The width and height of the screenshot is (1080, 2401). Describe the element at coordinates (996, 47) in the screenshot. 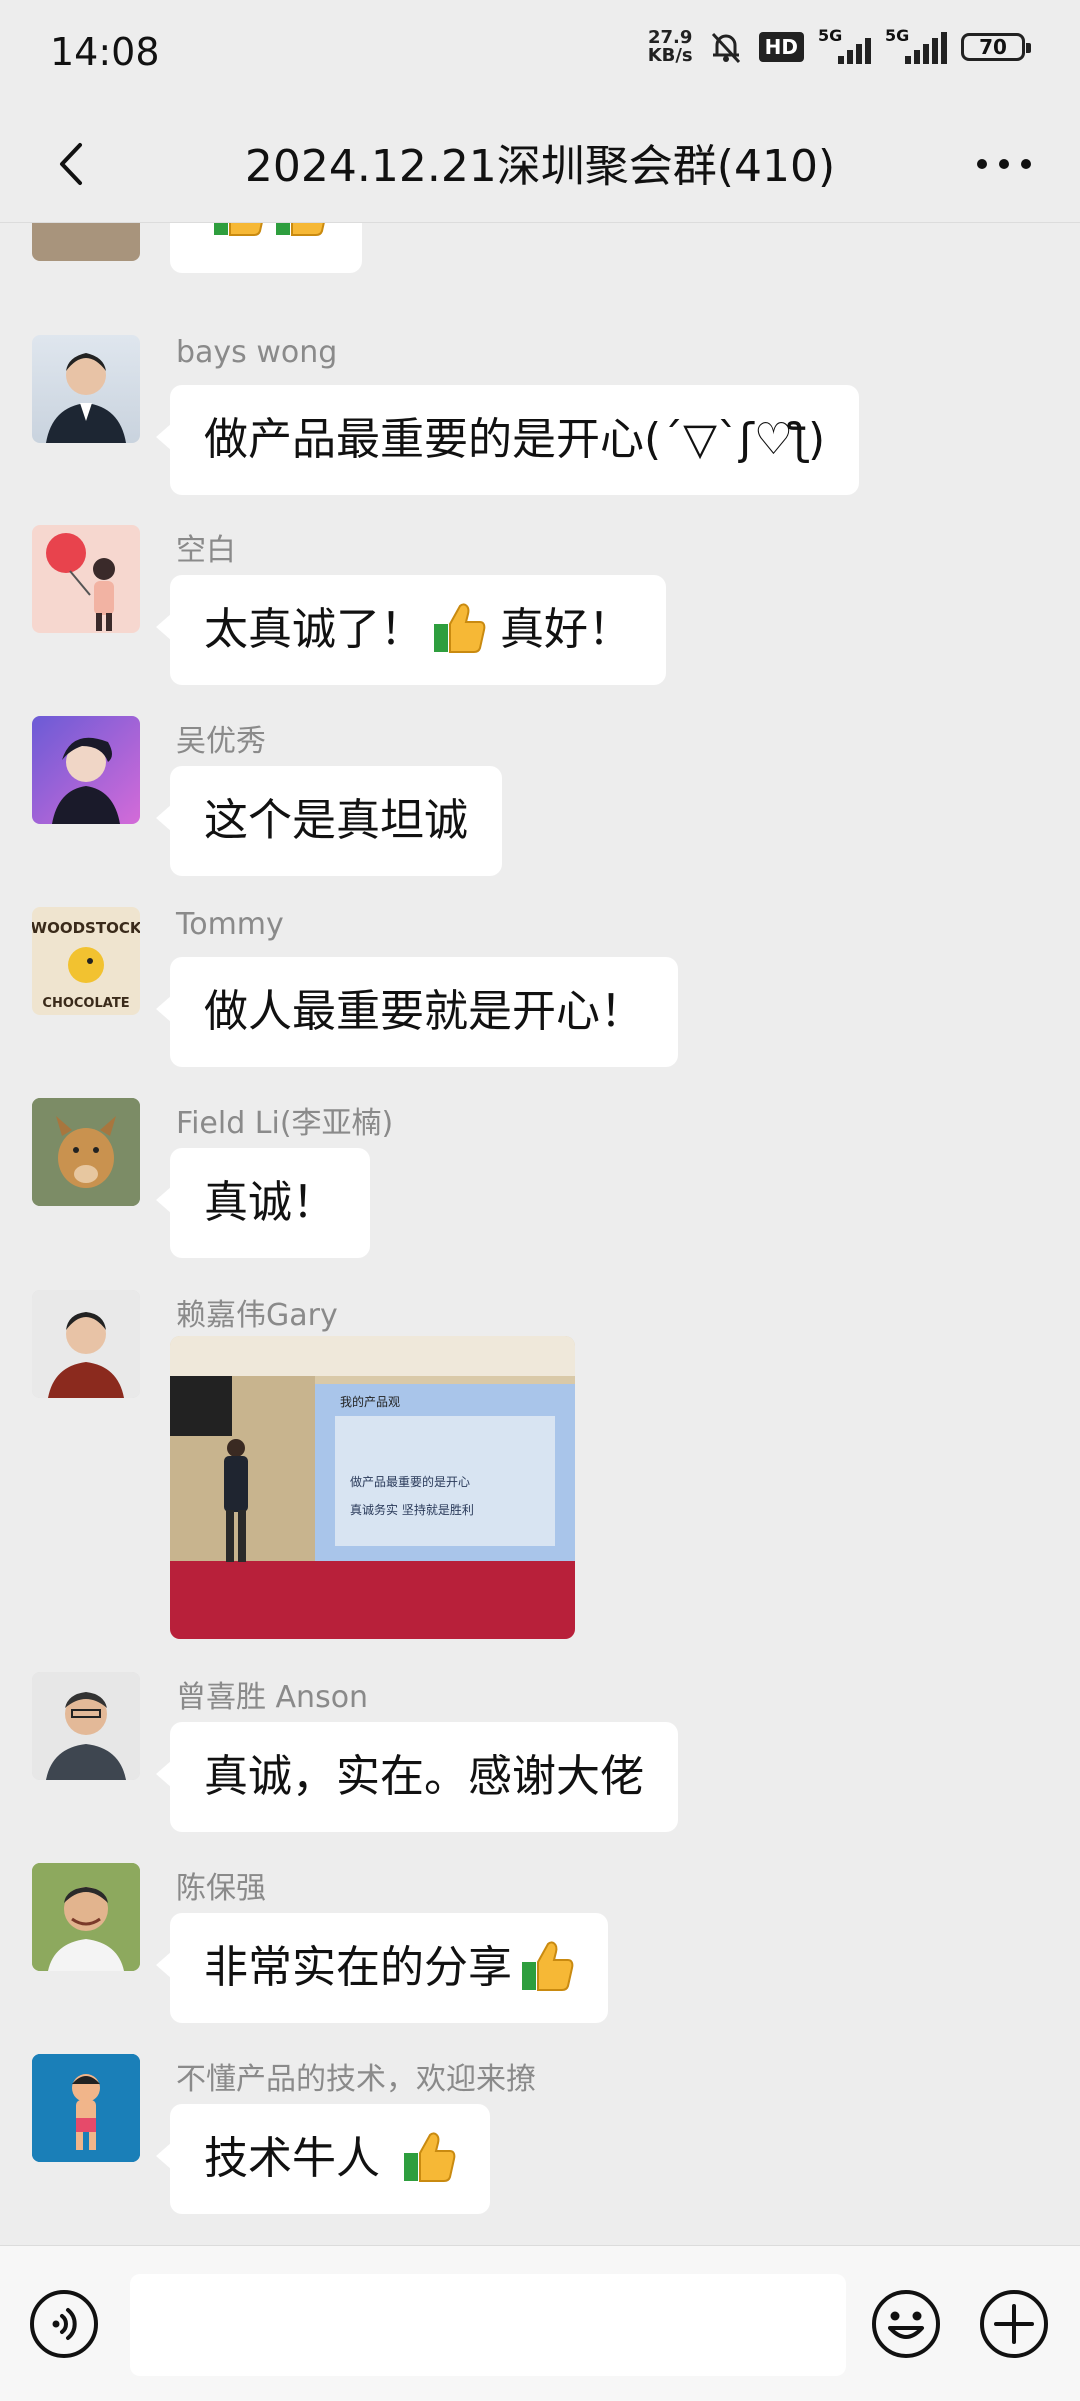

I see `battery-indicator: 70` at that location.